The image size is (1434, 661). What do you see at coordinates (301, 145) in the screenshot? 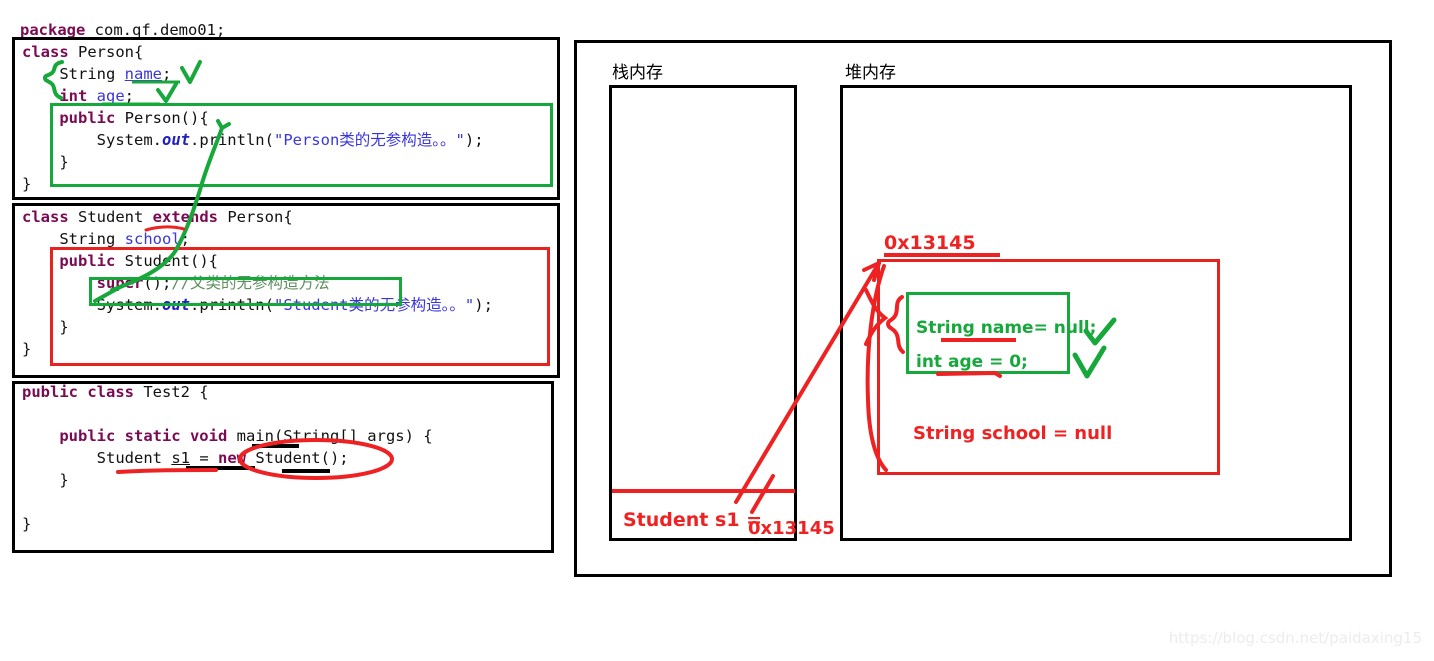
I see `annotation-green-box-person-ctor` at bounding box center [301, 145].